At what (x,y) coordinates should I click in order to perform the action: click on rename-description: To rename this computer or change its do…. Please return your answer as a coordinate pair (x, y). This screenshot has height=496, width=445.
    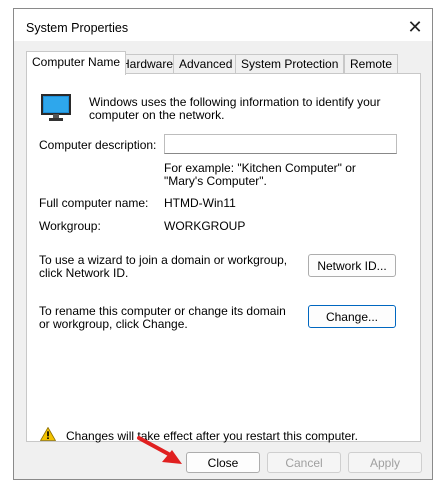
    Looking at the image, I should click on (162, 317).